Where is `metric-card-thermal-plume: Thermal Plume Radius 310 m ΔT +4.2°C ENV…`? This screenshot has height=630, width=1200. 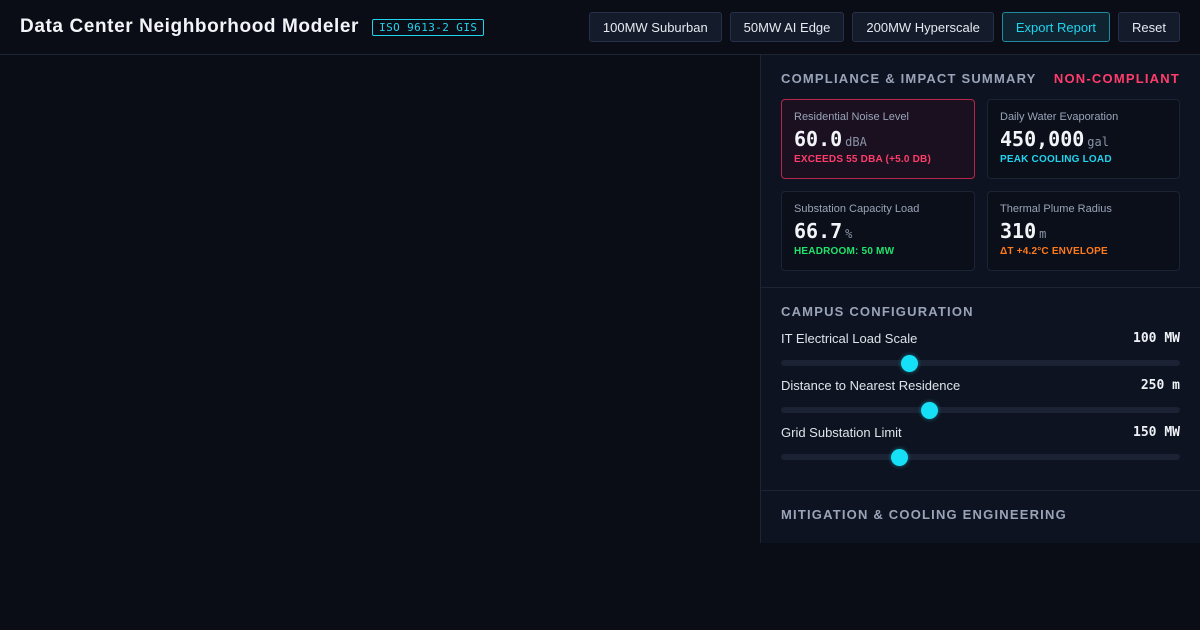
metric-card-thermal-plume: Thermal Plume Radius 310 m ΔT +4.2°C ENV… is located at coordinates (1083, 231).